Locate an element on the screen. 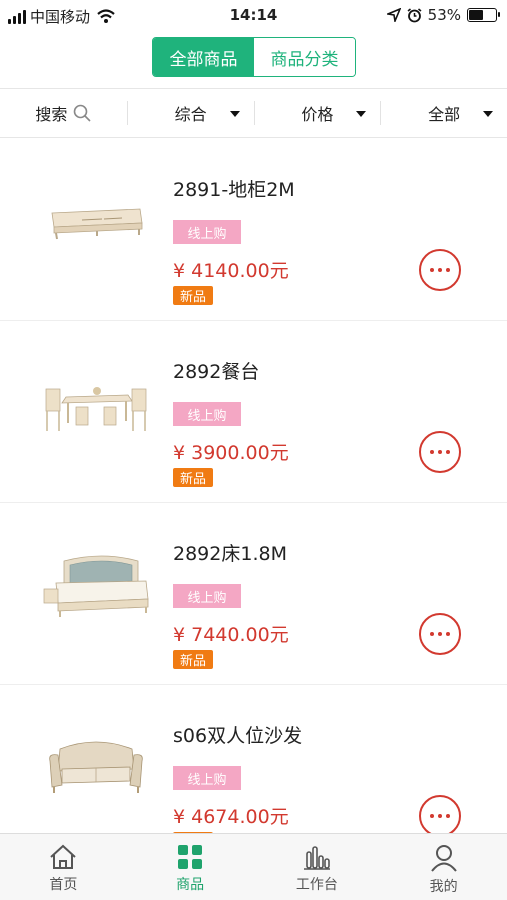  search-label: 搜索 is located at coordinates (51, 114).